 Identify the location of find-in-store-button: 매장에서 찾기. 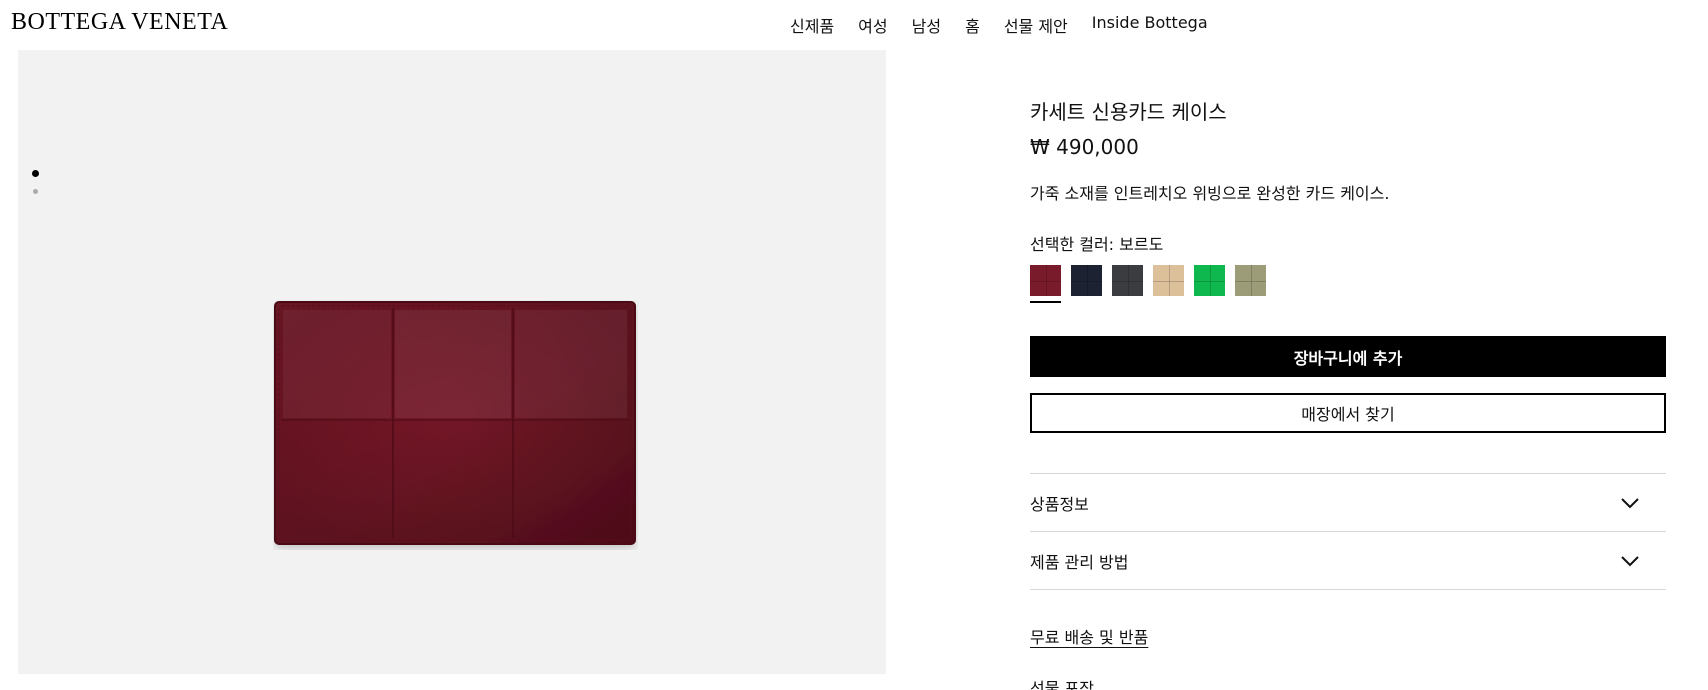
(1348, 413).